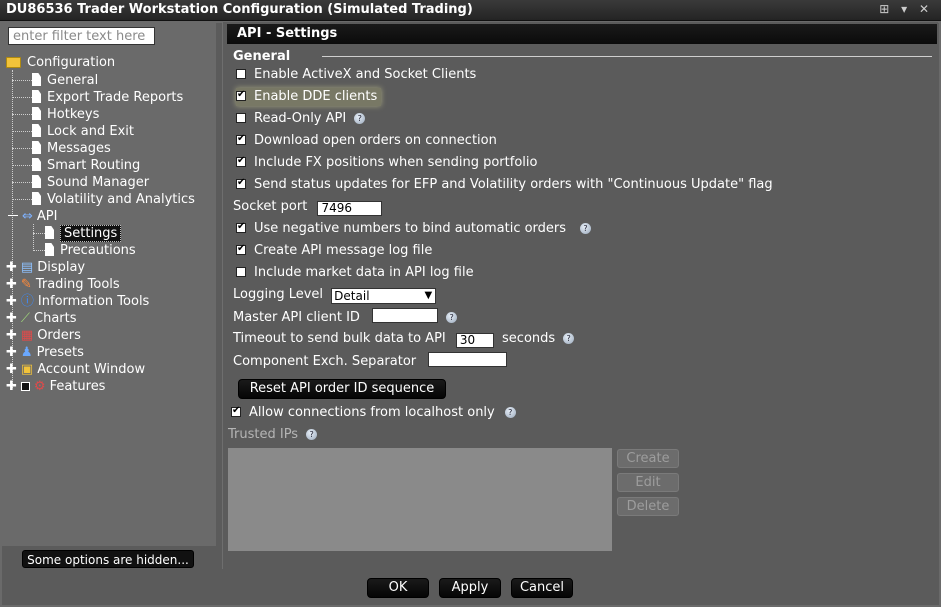  I want to click on create-ip-button: Create, so click(648, 458).